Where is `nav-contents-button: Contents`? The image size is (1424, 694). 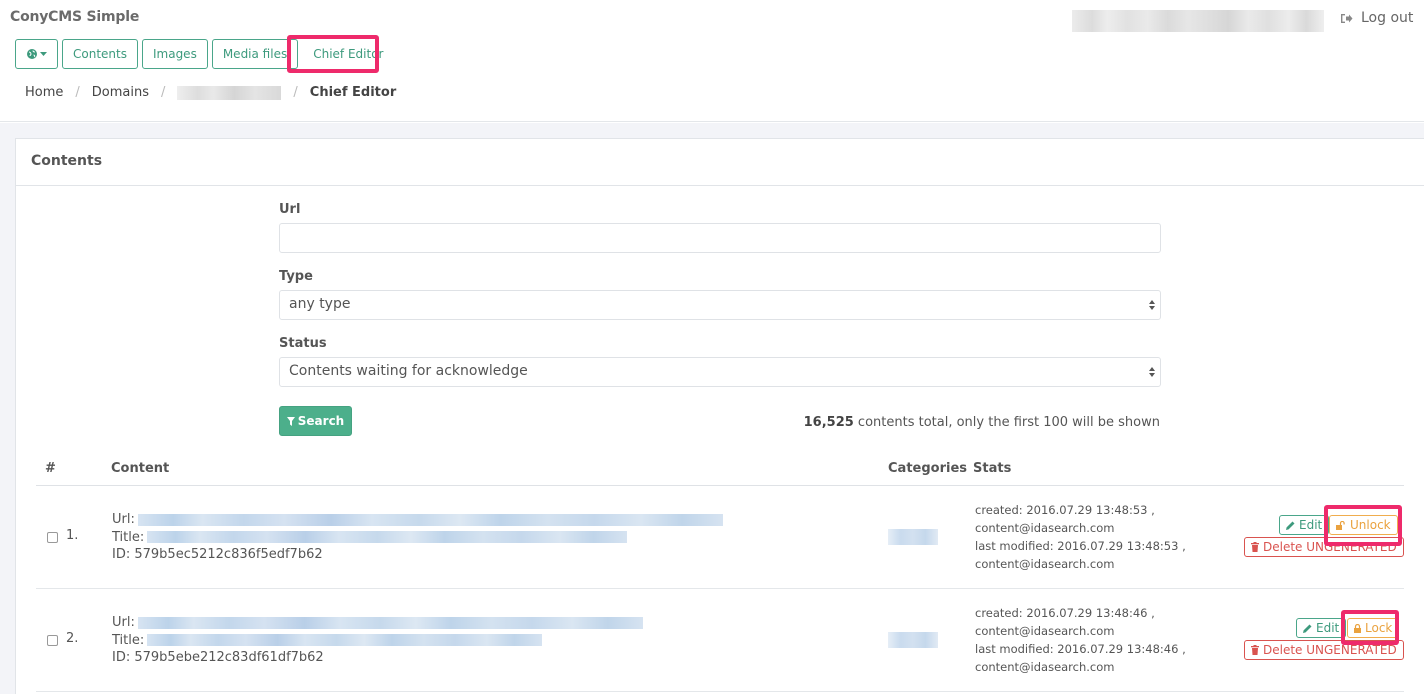 nav-contents-button: Contents is located at coordinates (100, 54).